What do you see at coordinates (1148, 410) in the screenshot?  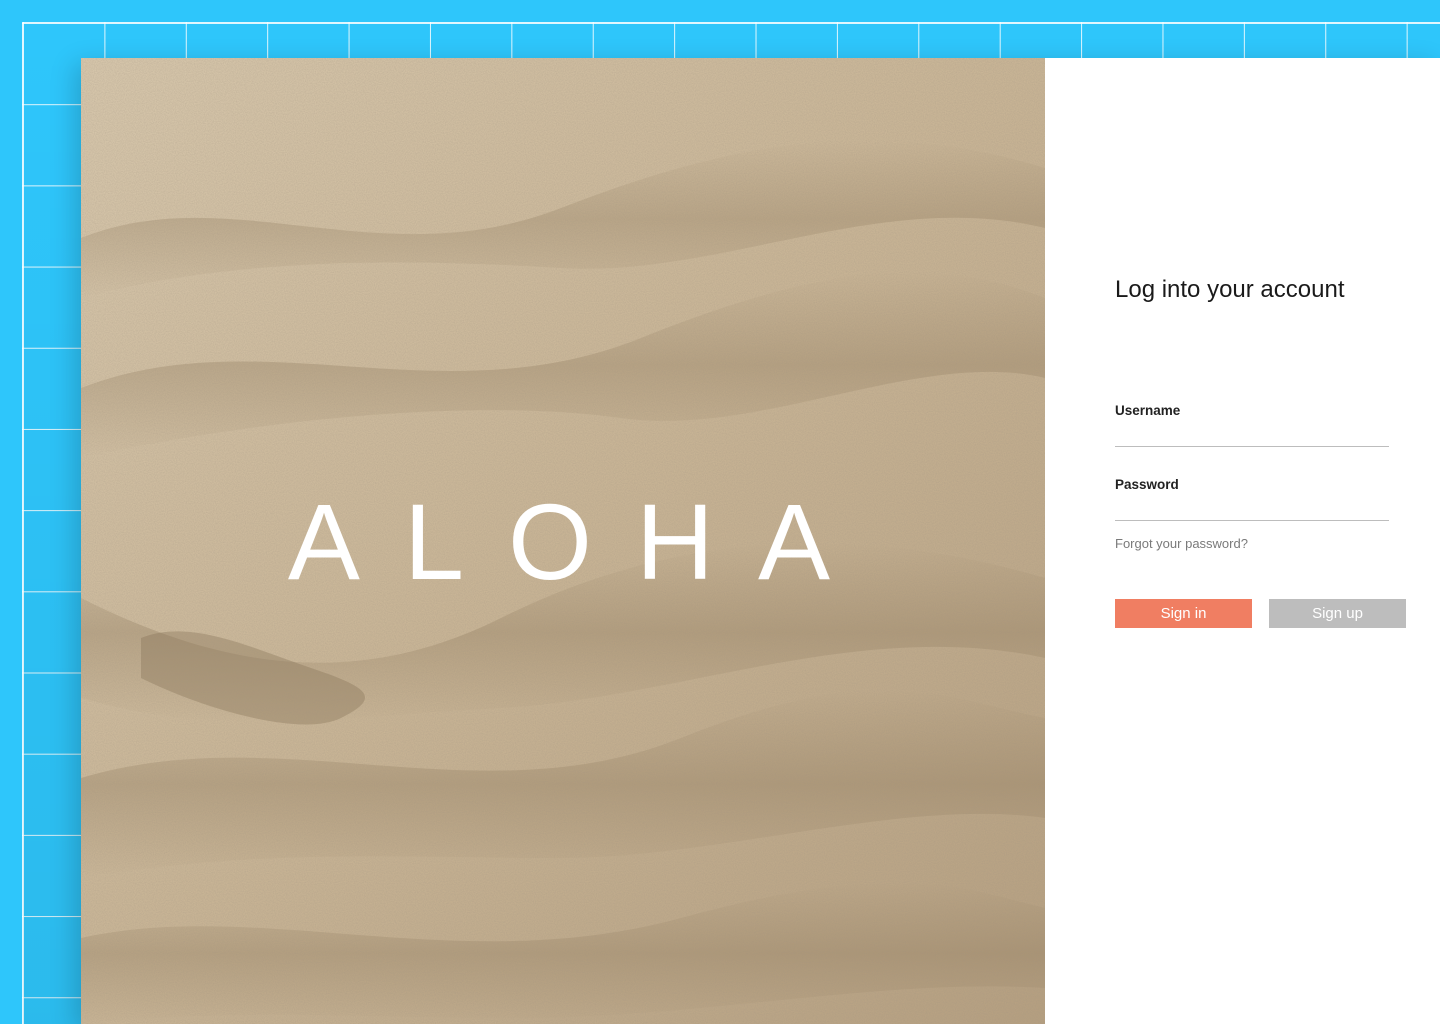 I see `username-label: Username` at bounding box center [1148, 410].